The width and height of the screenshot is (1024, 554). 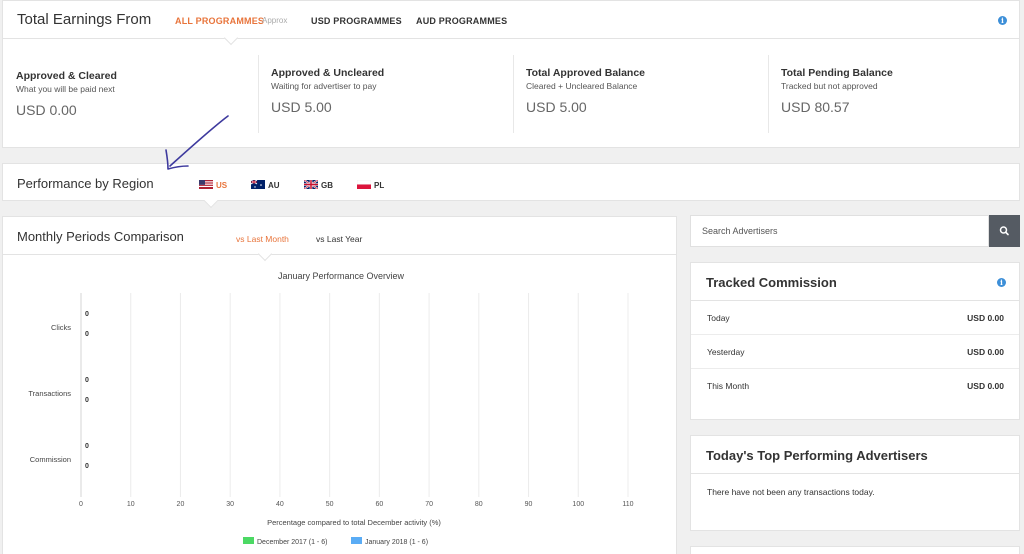 What do you see at coordinates (855, 352) in the screenshot?
I see `tracked-row-yesterday: Yesterday USD 0.00` at bounding box center [855, 352].